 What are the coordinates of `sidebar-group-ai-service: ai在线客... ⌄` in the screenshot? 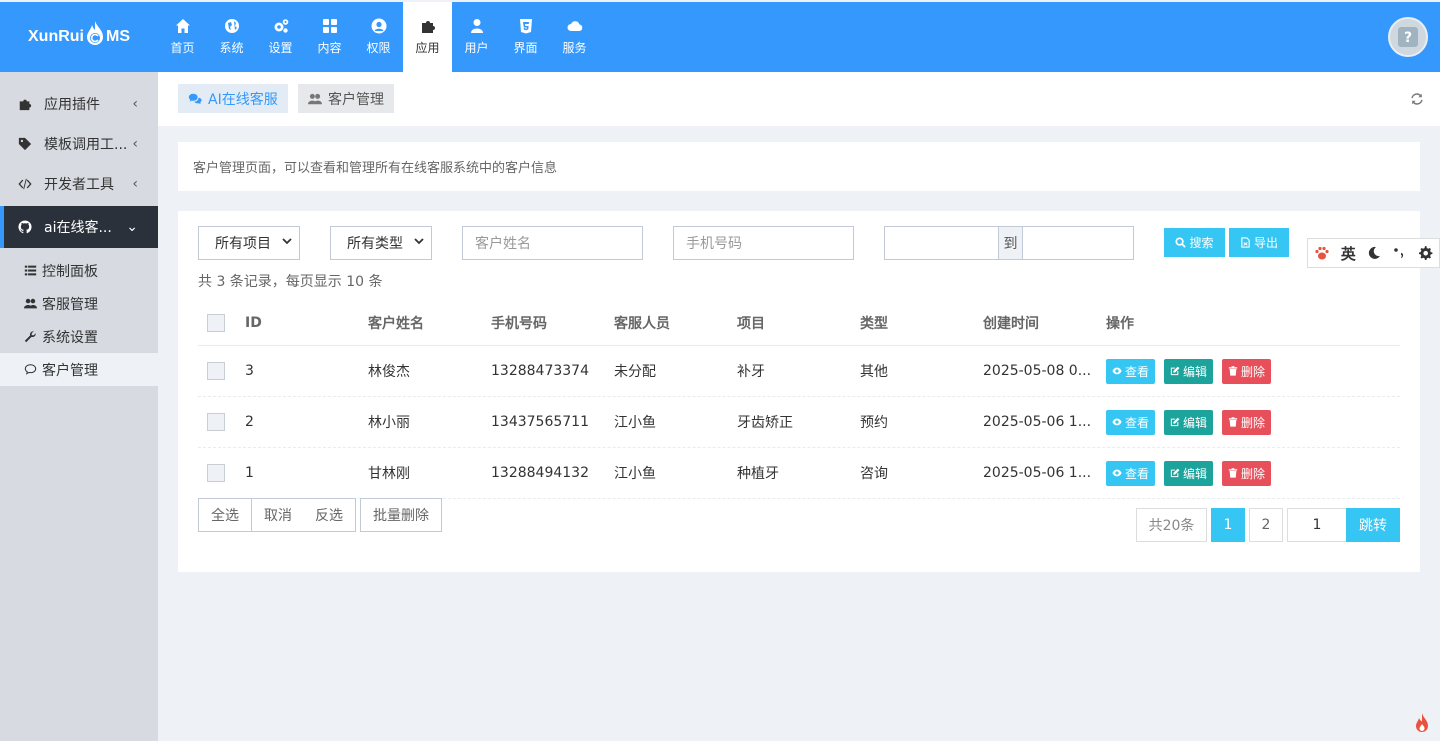 It's located at (79, 227).